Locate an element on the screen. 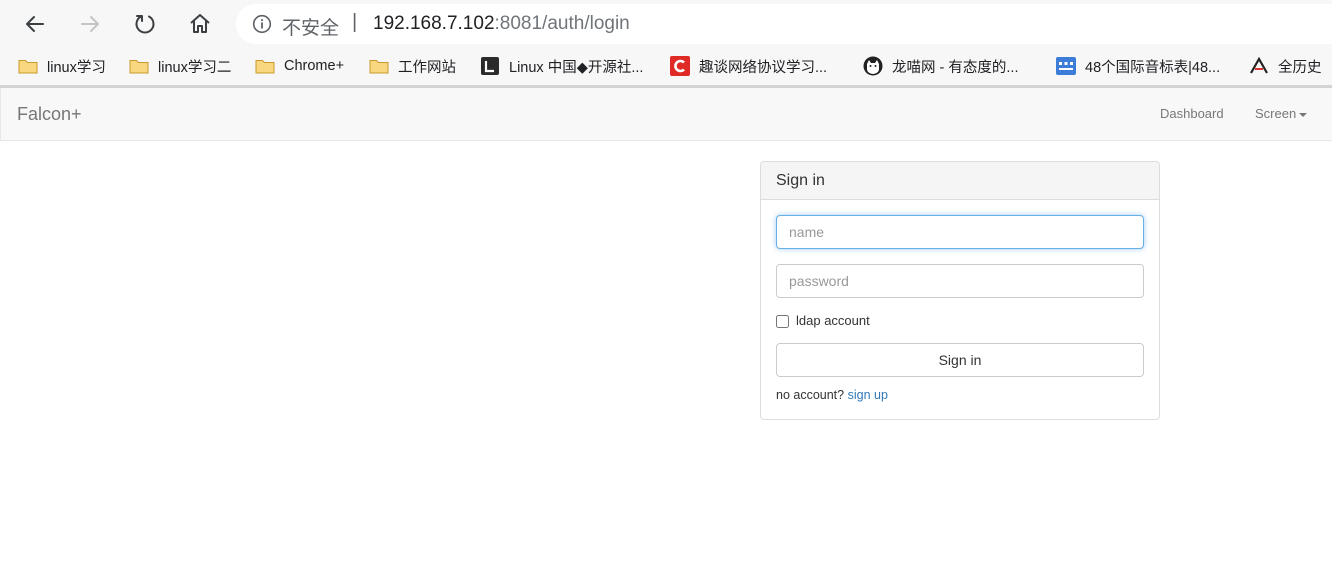 This screenshot has width=1332, height=566. info-icon is located at coordinates (262, 24).